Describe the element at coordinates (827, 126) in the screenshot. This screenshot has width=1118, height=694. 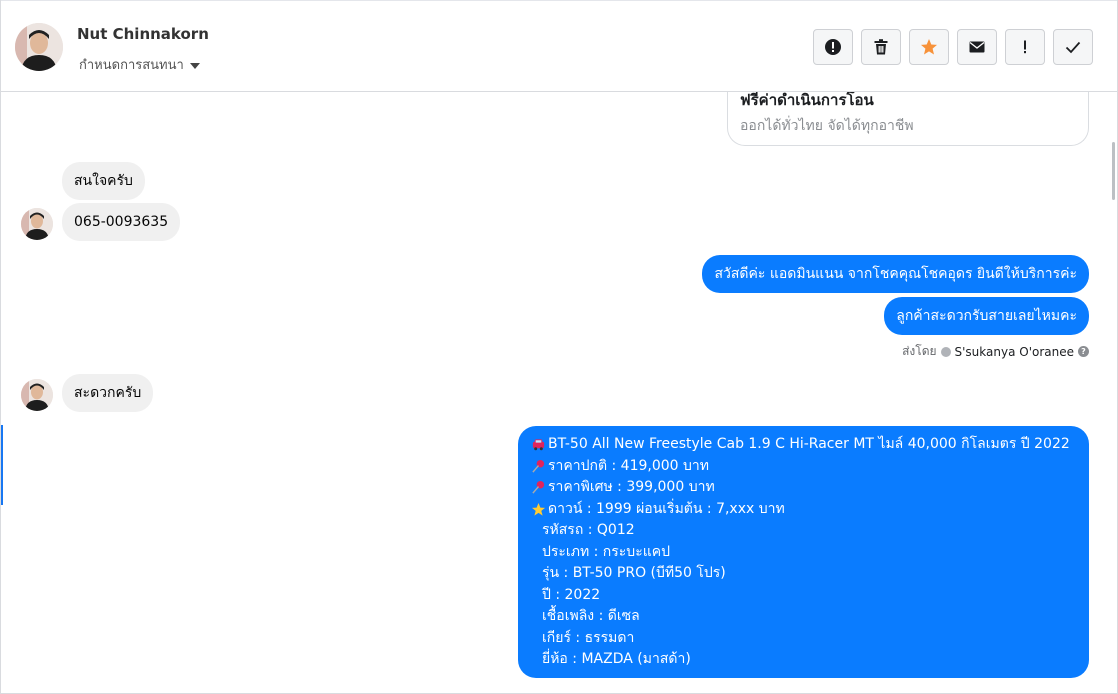
I see `card-subtitle: ออกได้ทั่วไทย จัดได้ทุกอาชีพ` at that location.